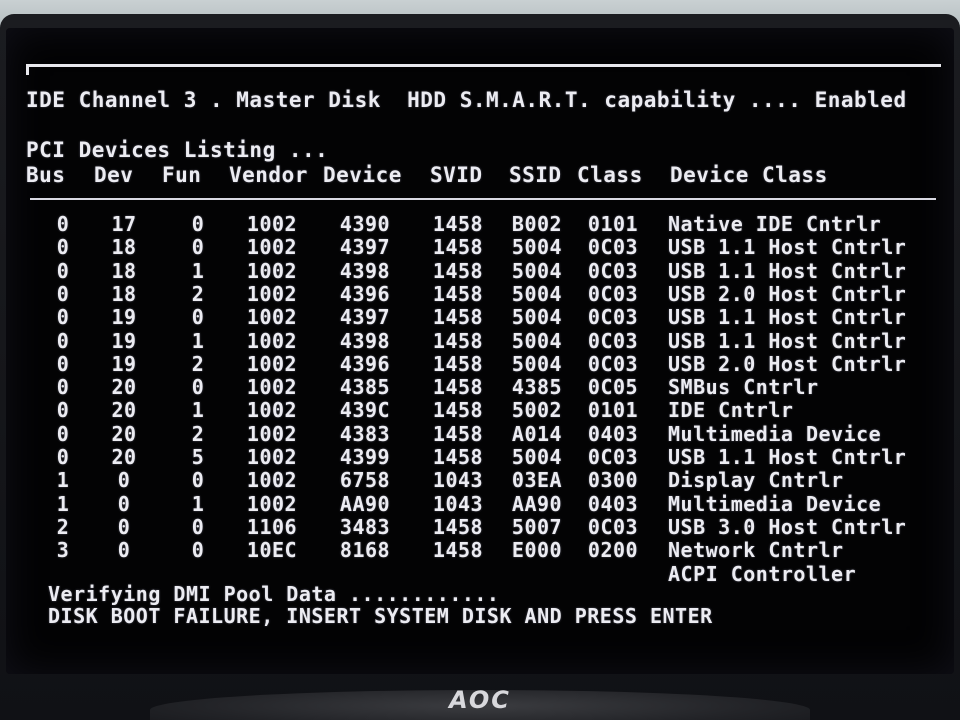 This screenshot has width=960, height=720. Describe the element at coordinates (483, 69) in the screenshot. I see `screen-top-border` at that location.